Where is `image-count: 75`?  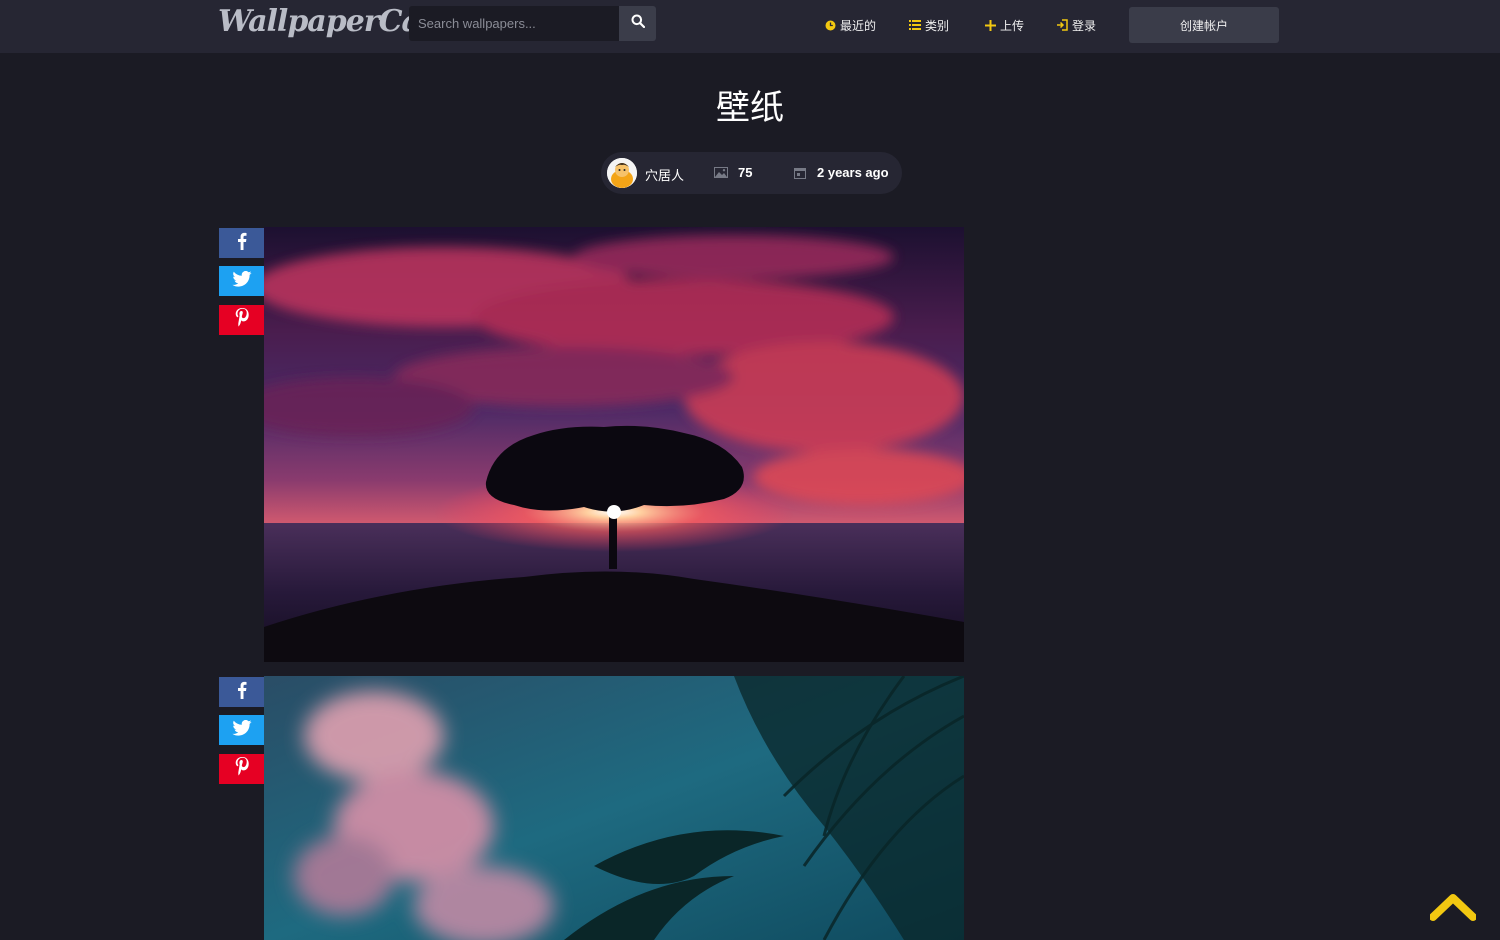
image-count: 75 is located at coordinates (733, 172).